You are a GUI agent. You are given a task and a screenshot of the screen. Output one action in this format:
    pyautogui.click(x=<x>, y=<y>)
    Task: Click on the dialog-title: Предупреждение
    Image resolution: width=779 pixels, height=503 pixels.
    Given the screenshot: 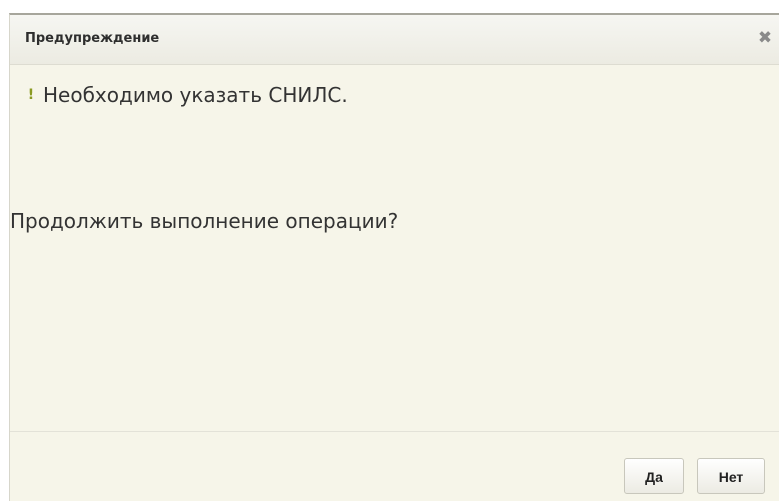 What is the action you would take?
    pyautogui.click(x=92, y=38)
    